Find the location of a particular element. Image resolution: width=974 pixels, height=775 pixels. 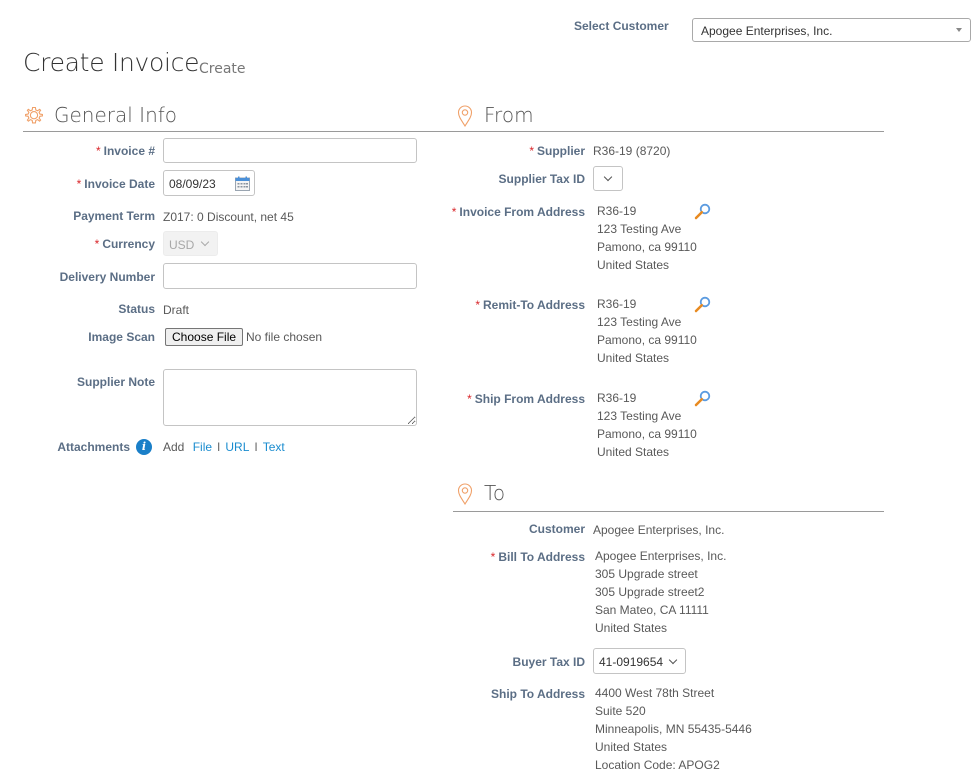

label-text: Invoice # is located at coordinates (129, 151).